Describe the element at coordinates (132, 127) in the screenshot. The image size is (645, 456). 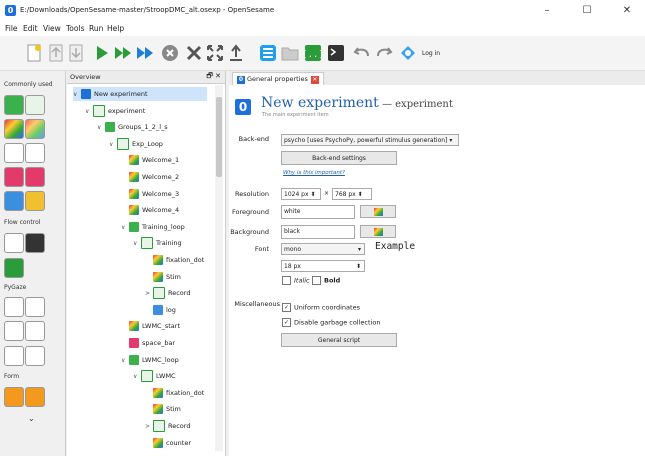
I see `tree-item: ∨ Groups_1_2_l_s` at that location.